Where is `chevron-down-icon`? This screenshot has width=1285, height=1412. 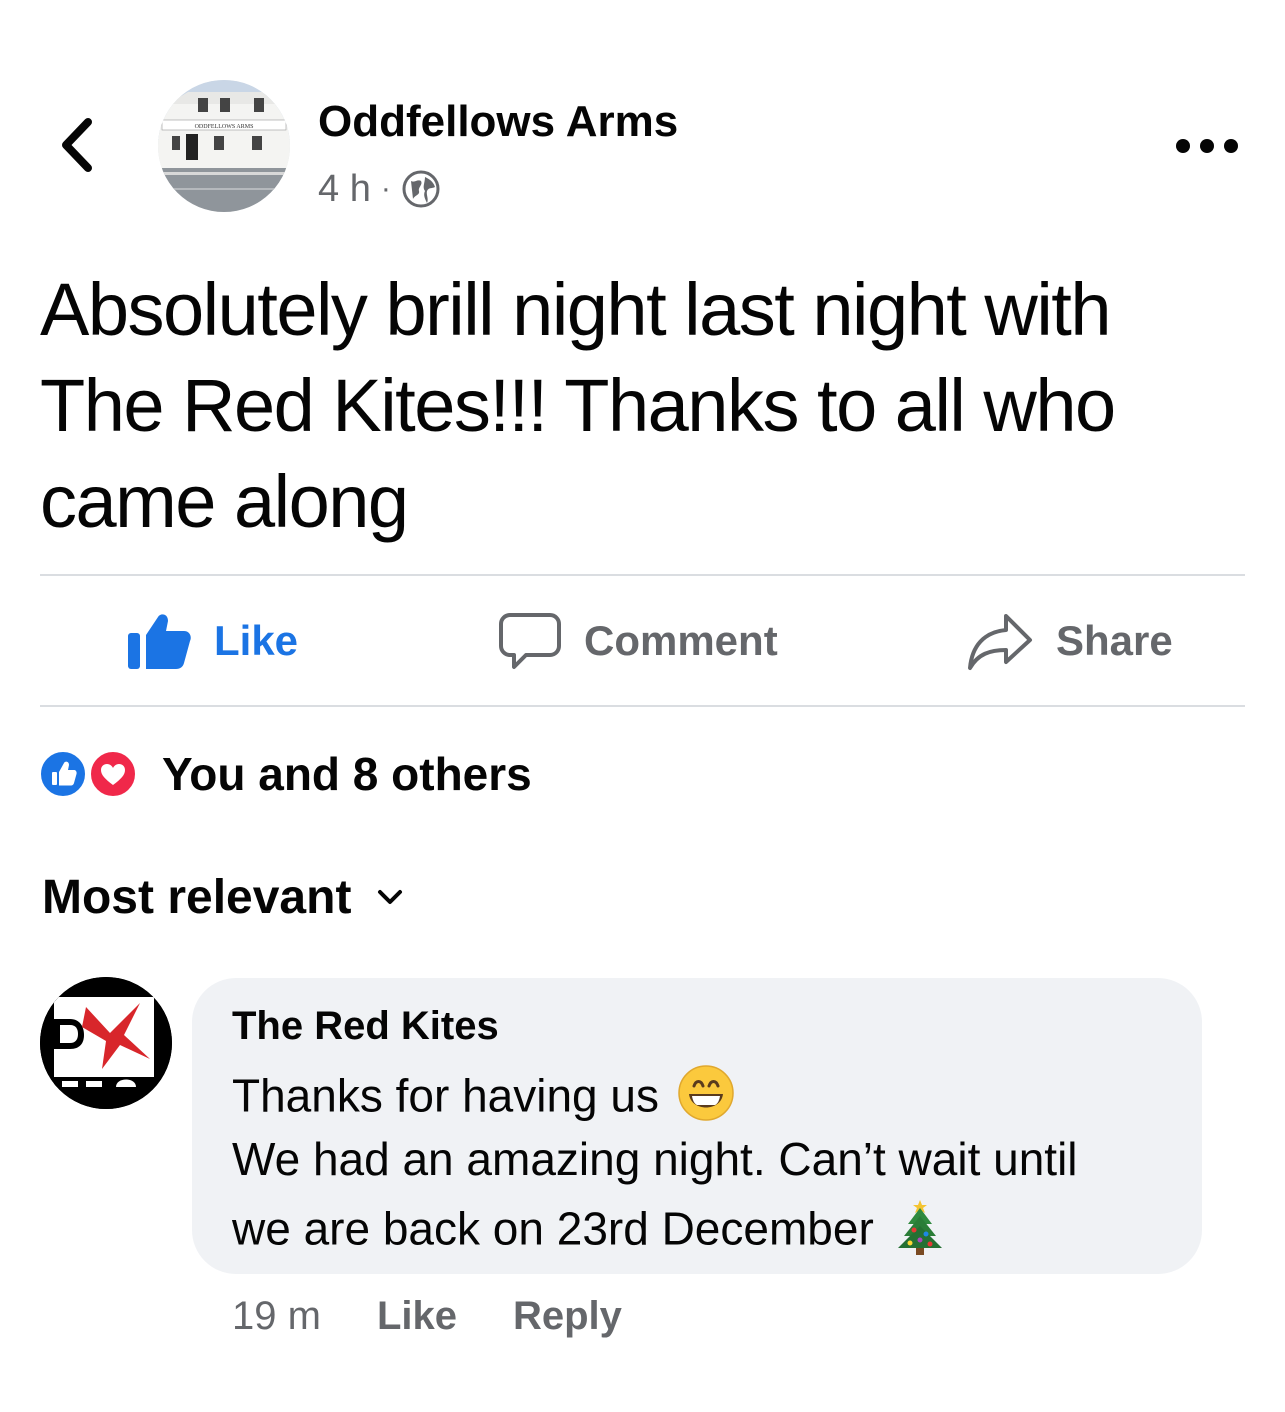
chevron-down-icon is located at coordinates (390, 896).